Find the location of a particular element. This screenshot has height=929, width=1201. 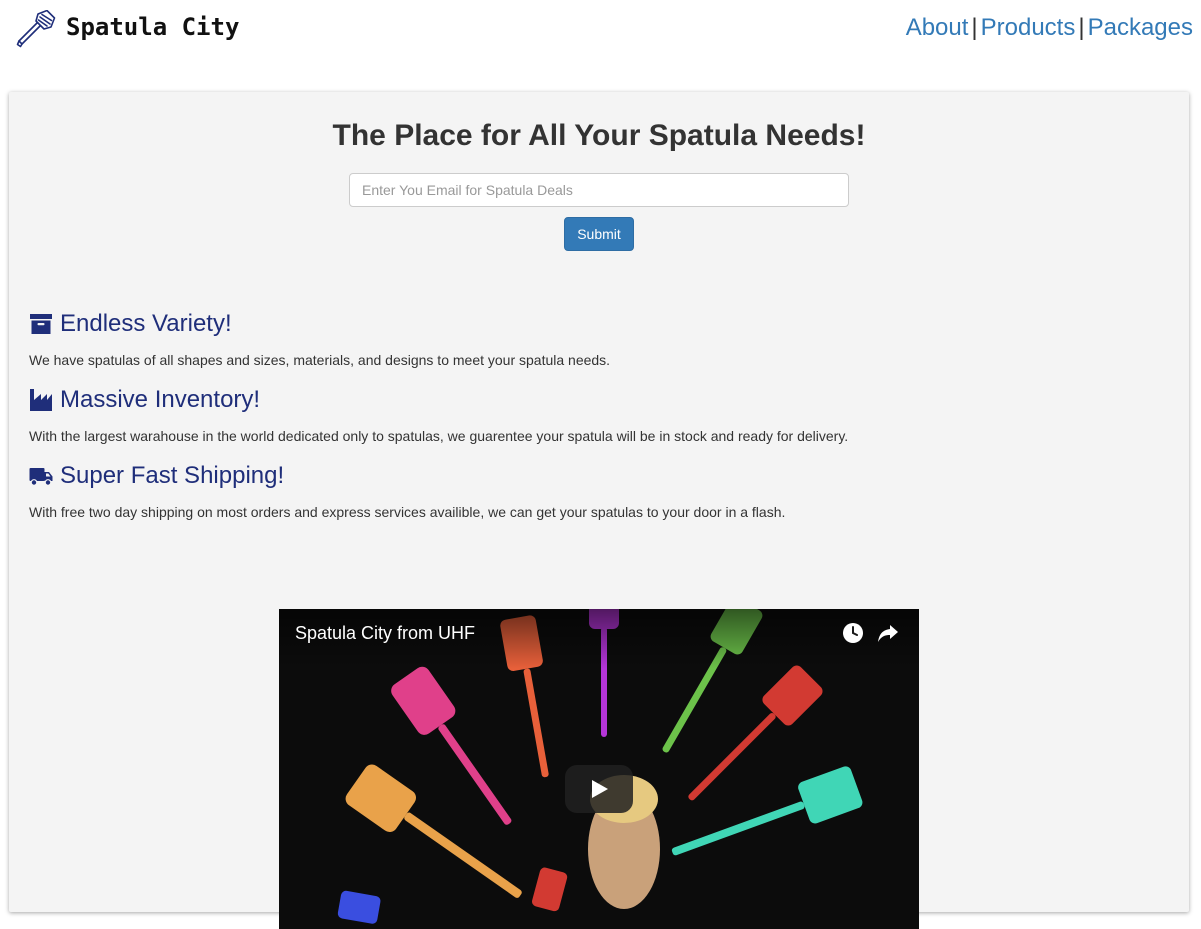

share-icon is located at coordinates (888, 633).